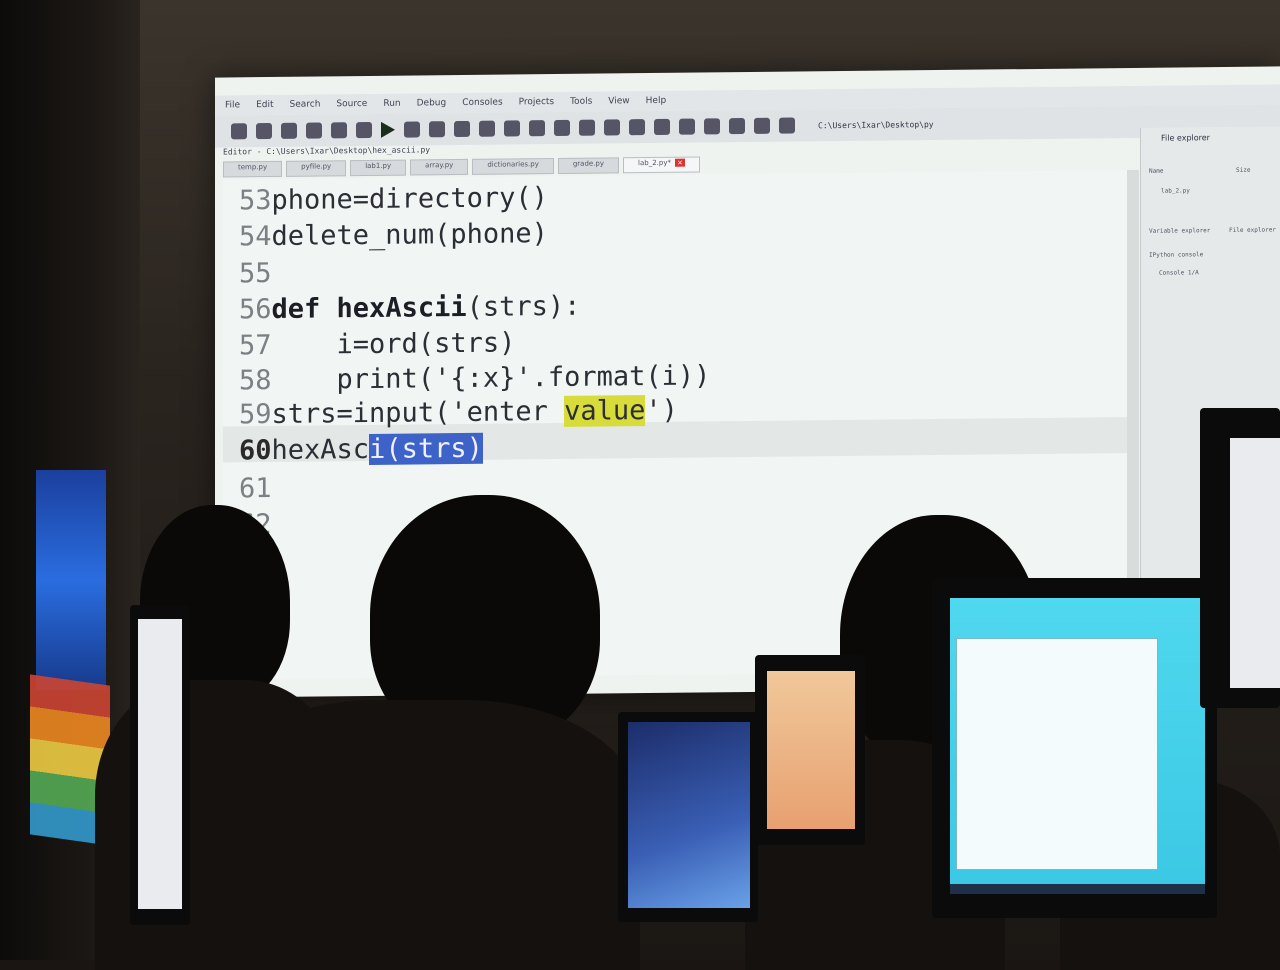 This screenshot has height=970, width=1280. Describe the element at coordinates (409, 199) in the screenshot. I see `code-text: phone=directory()` at that location.